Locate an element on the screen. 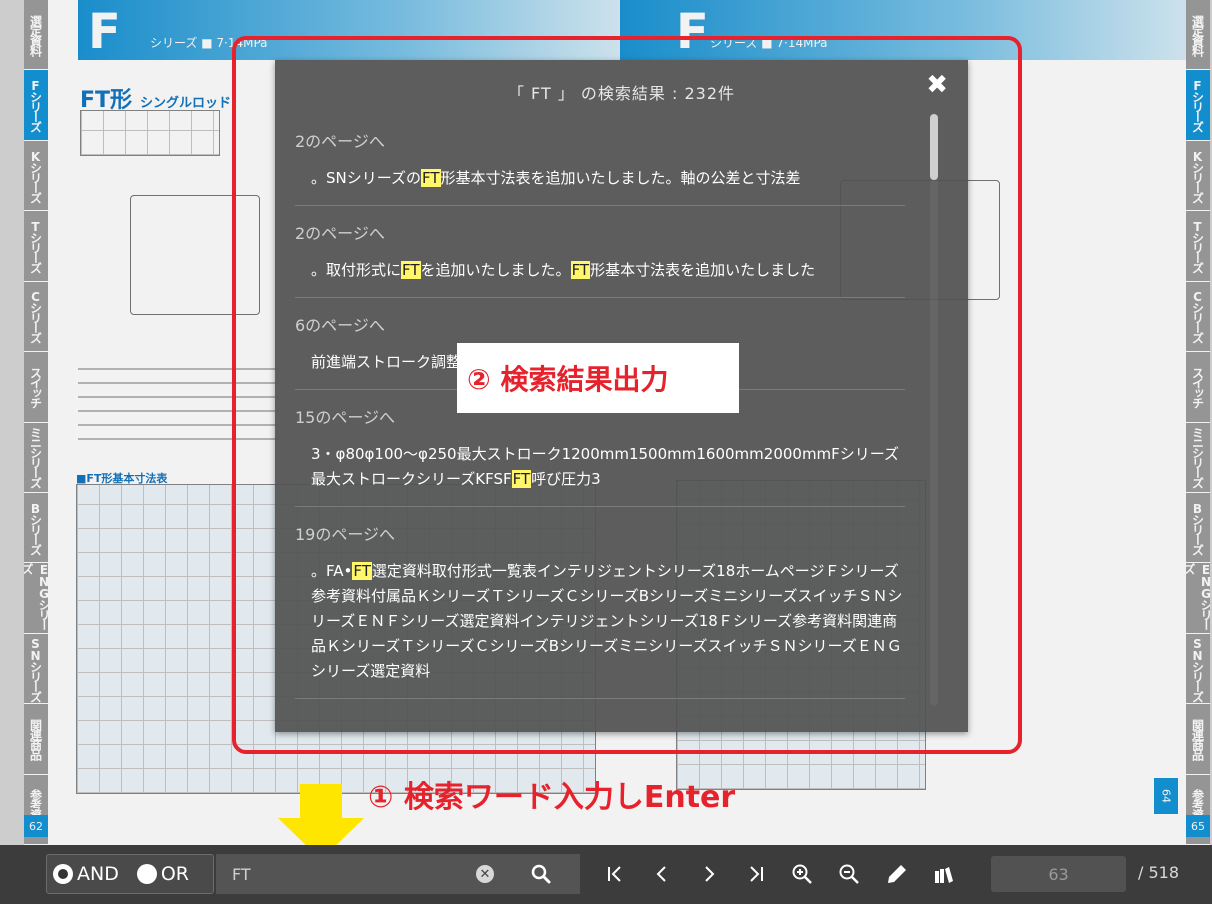 This screenshot has width=1212, height=904. annotation-input-label: ① 検索ワード入力しEnter is located at coordinates (552, 797).